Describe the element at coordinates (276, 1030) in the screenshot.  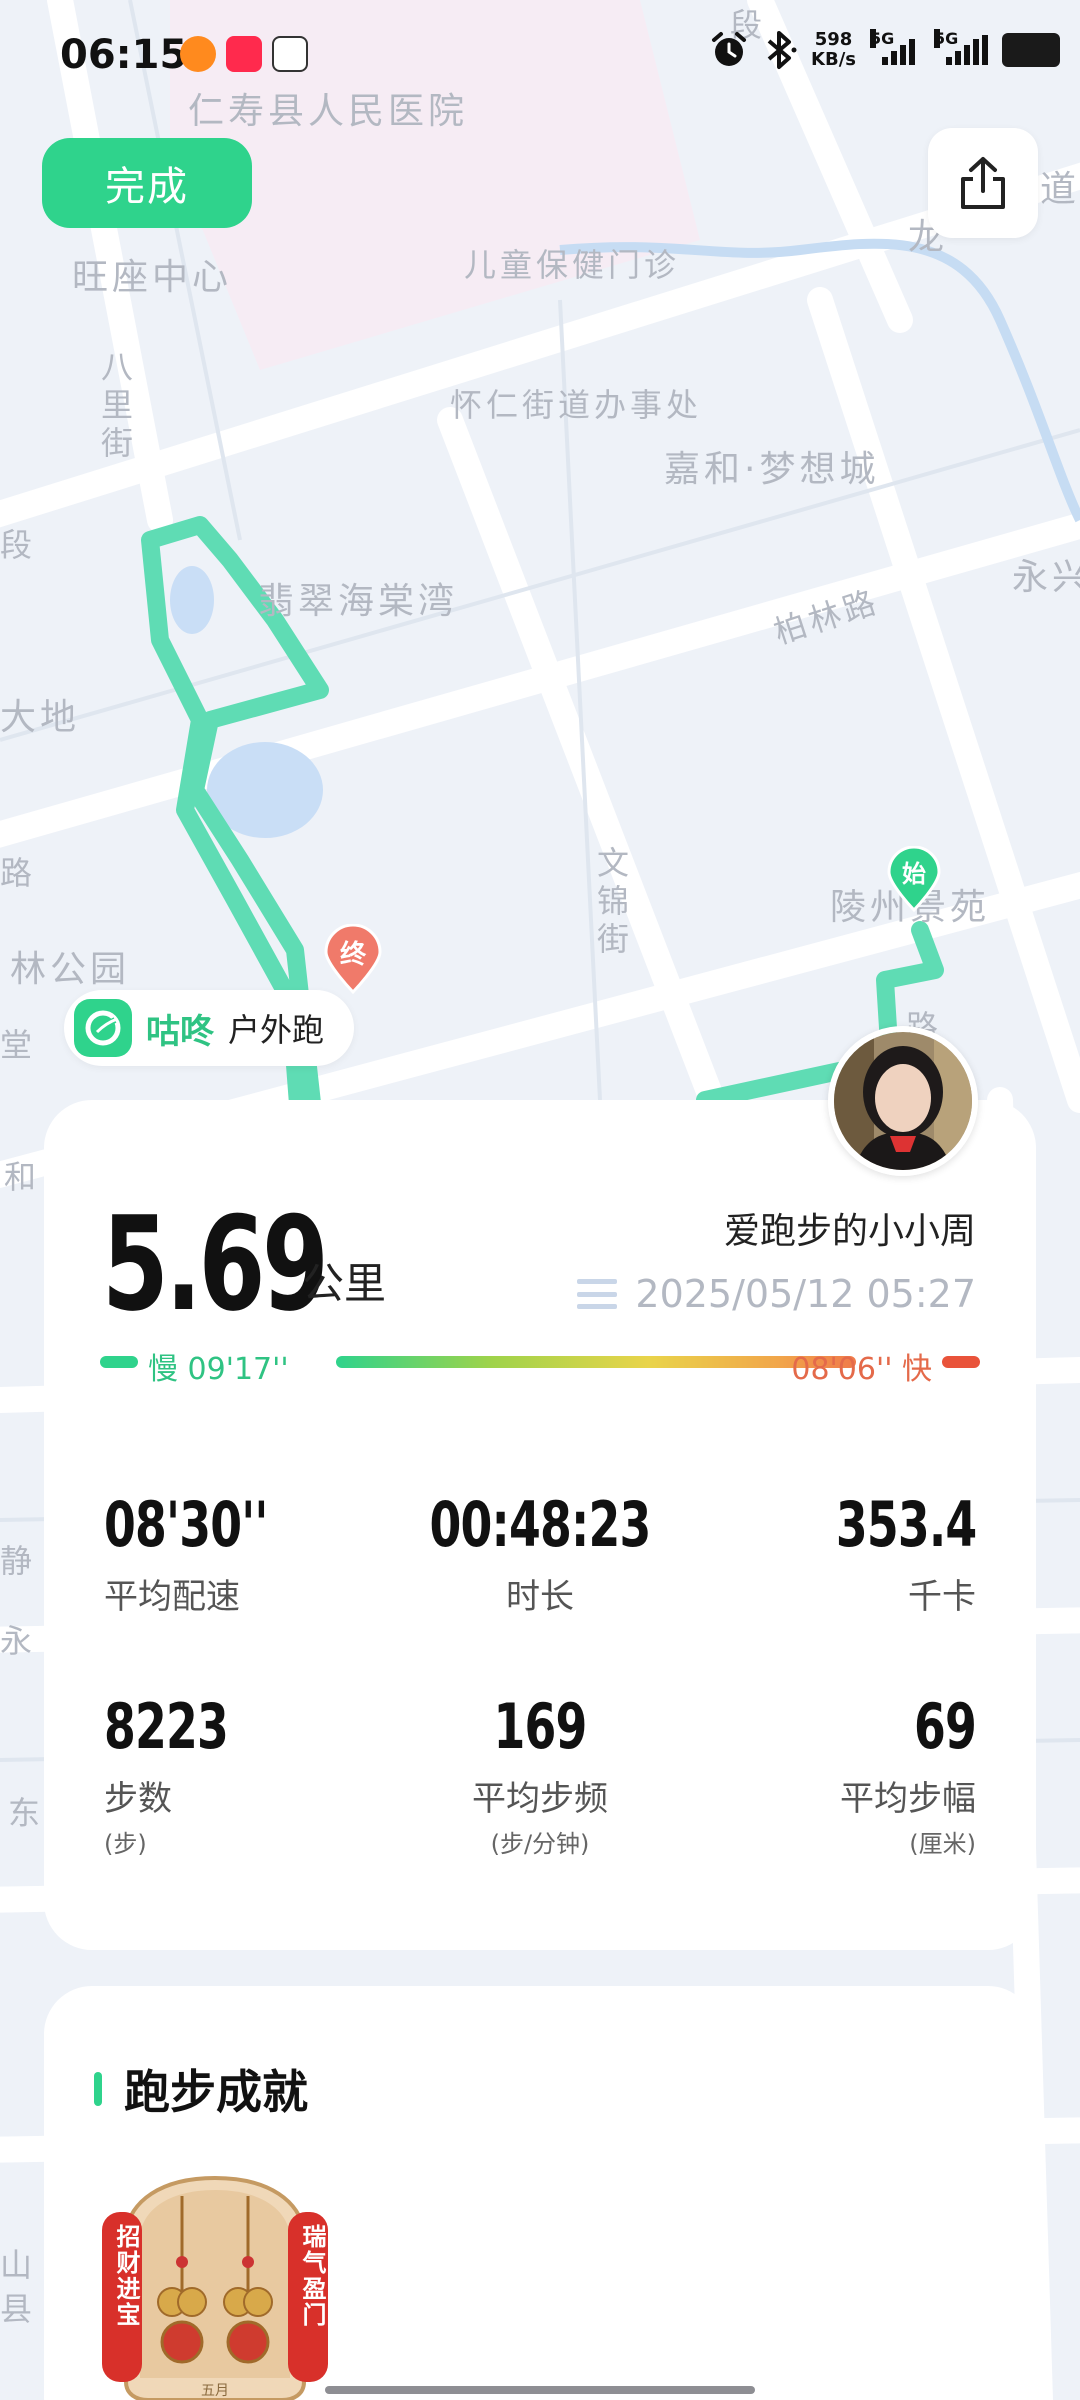
I see `brand-subtitle: 户外跑` at that location.